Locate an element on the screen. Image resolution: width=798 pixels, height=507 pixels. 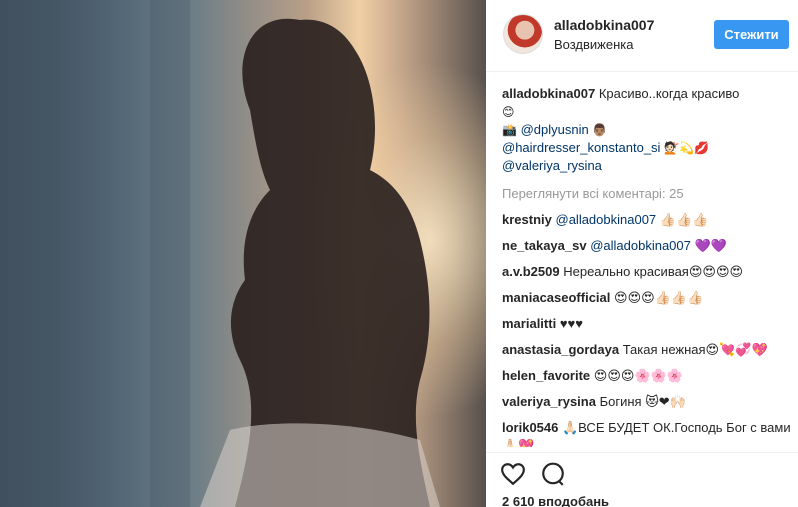
avatar is located at coordinates (523, 34).